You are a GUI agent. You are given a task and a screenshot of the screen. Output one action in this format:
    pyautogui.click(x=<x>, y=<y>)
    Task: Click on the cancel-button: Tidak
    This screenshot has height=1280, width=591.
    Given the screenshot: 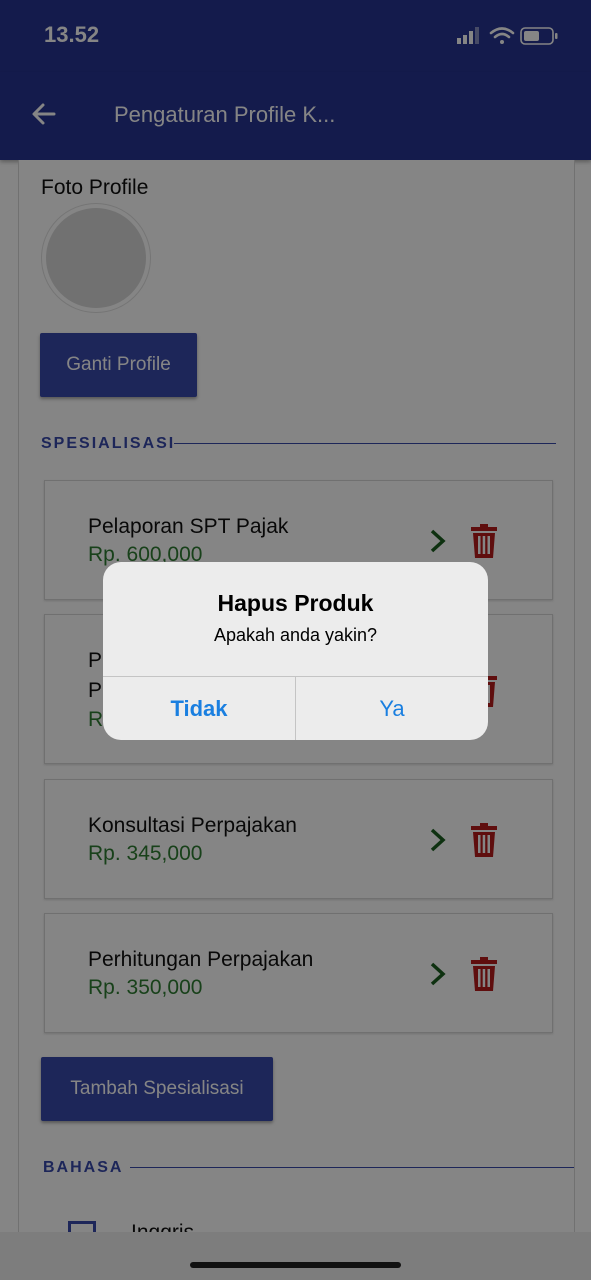 What is the action you would take?
    pyautogui.click(x=199, y=708)
    